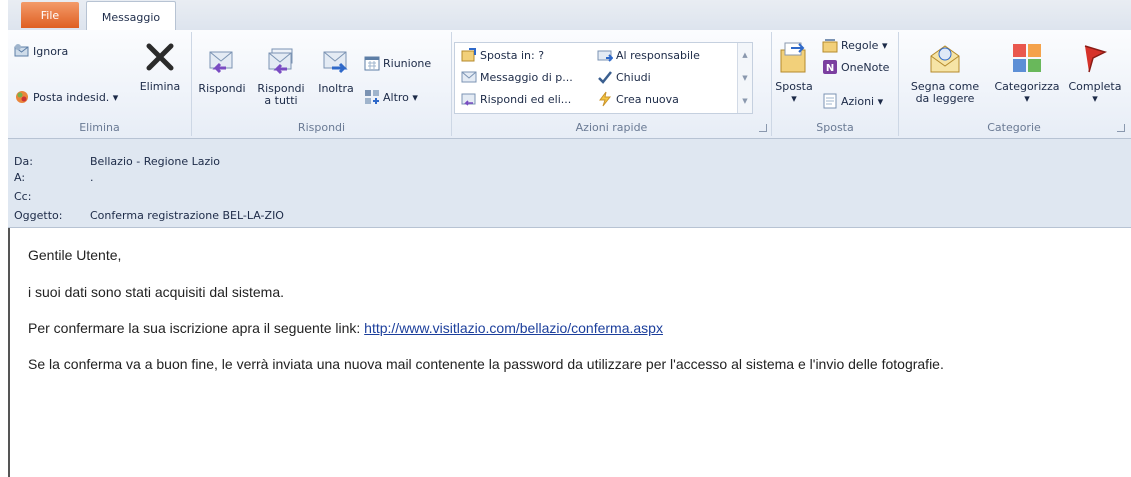  What do you see at coordinates (75, 255) in the screenshot?
I see `greeting-text: Gentile Utente,` at bounding box center [75, 255].